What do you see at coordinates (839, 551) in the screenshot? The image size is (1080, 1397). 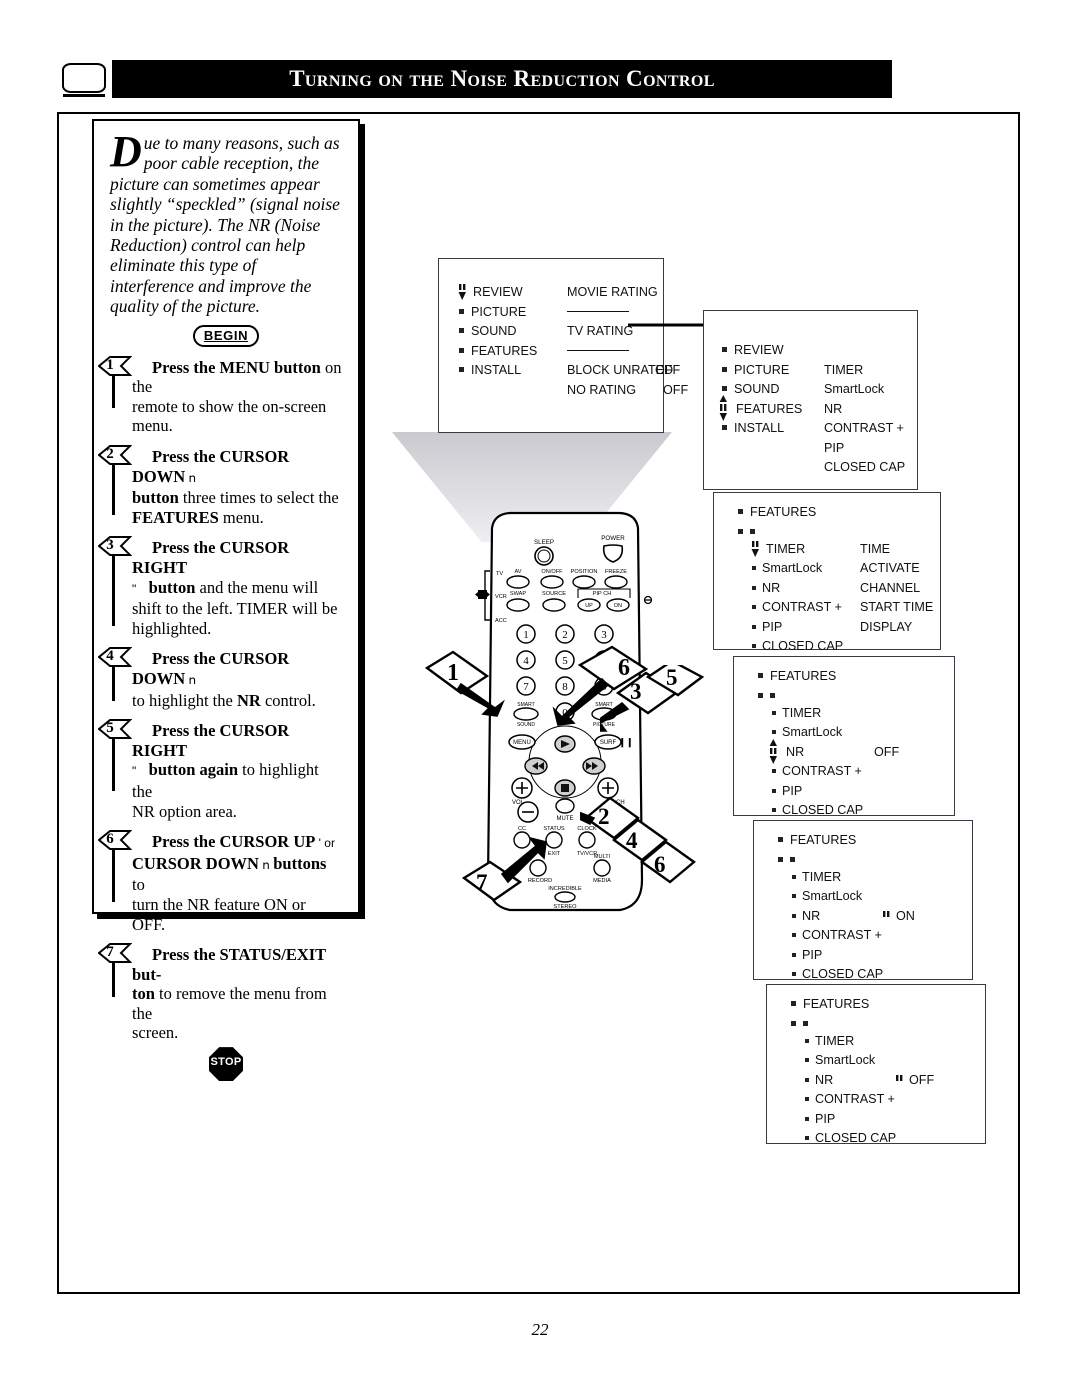 I see `osd-row: TIMER TIME` at bounding box center [839, 551].